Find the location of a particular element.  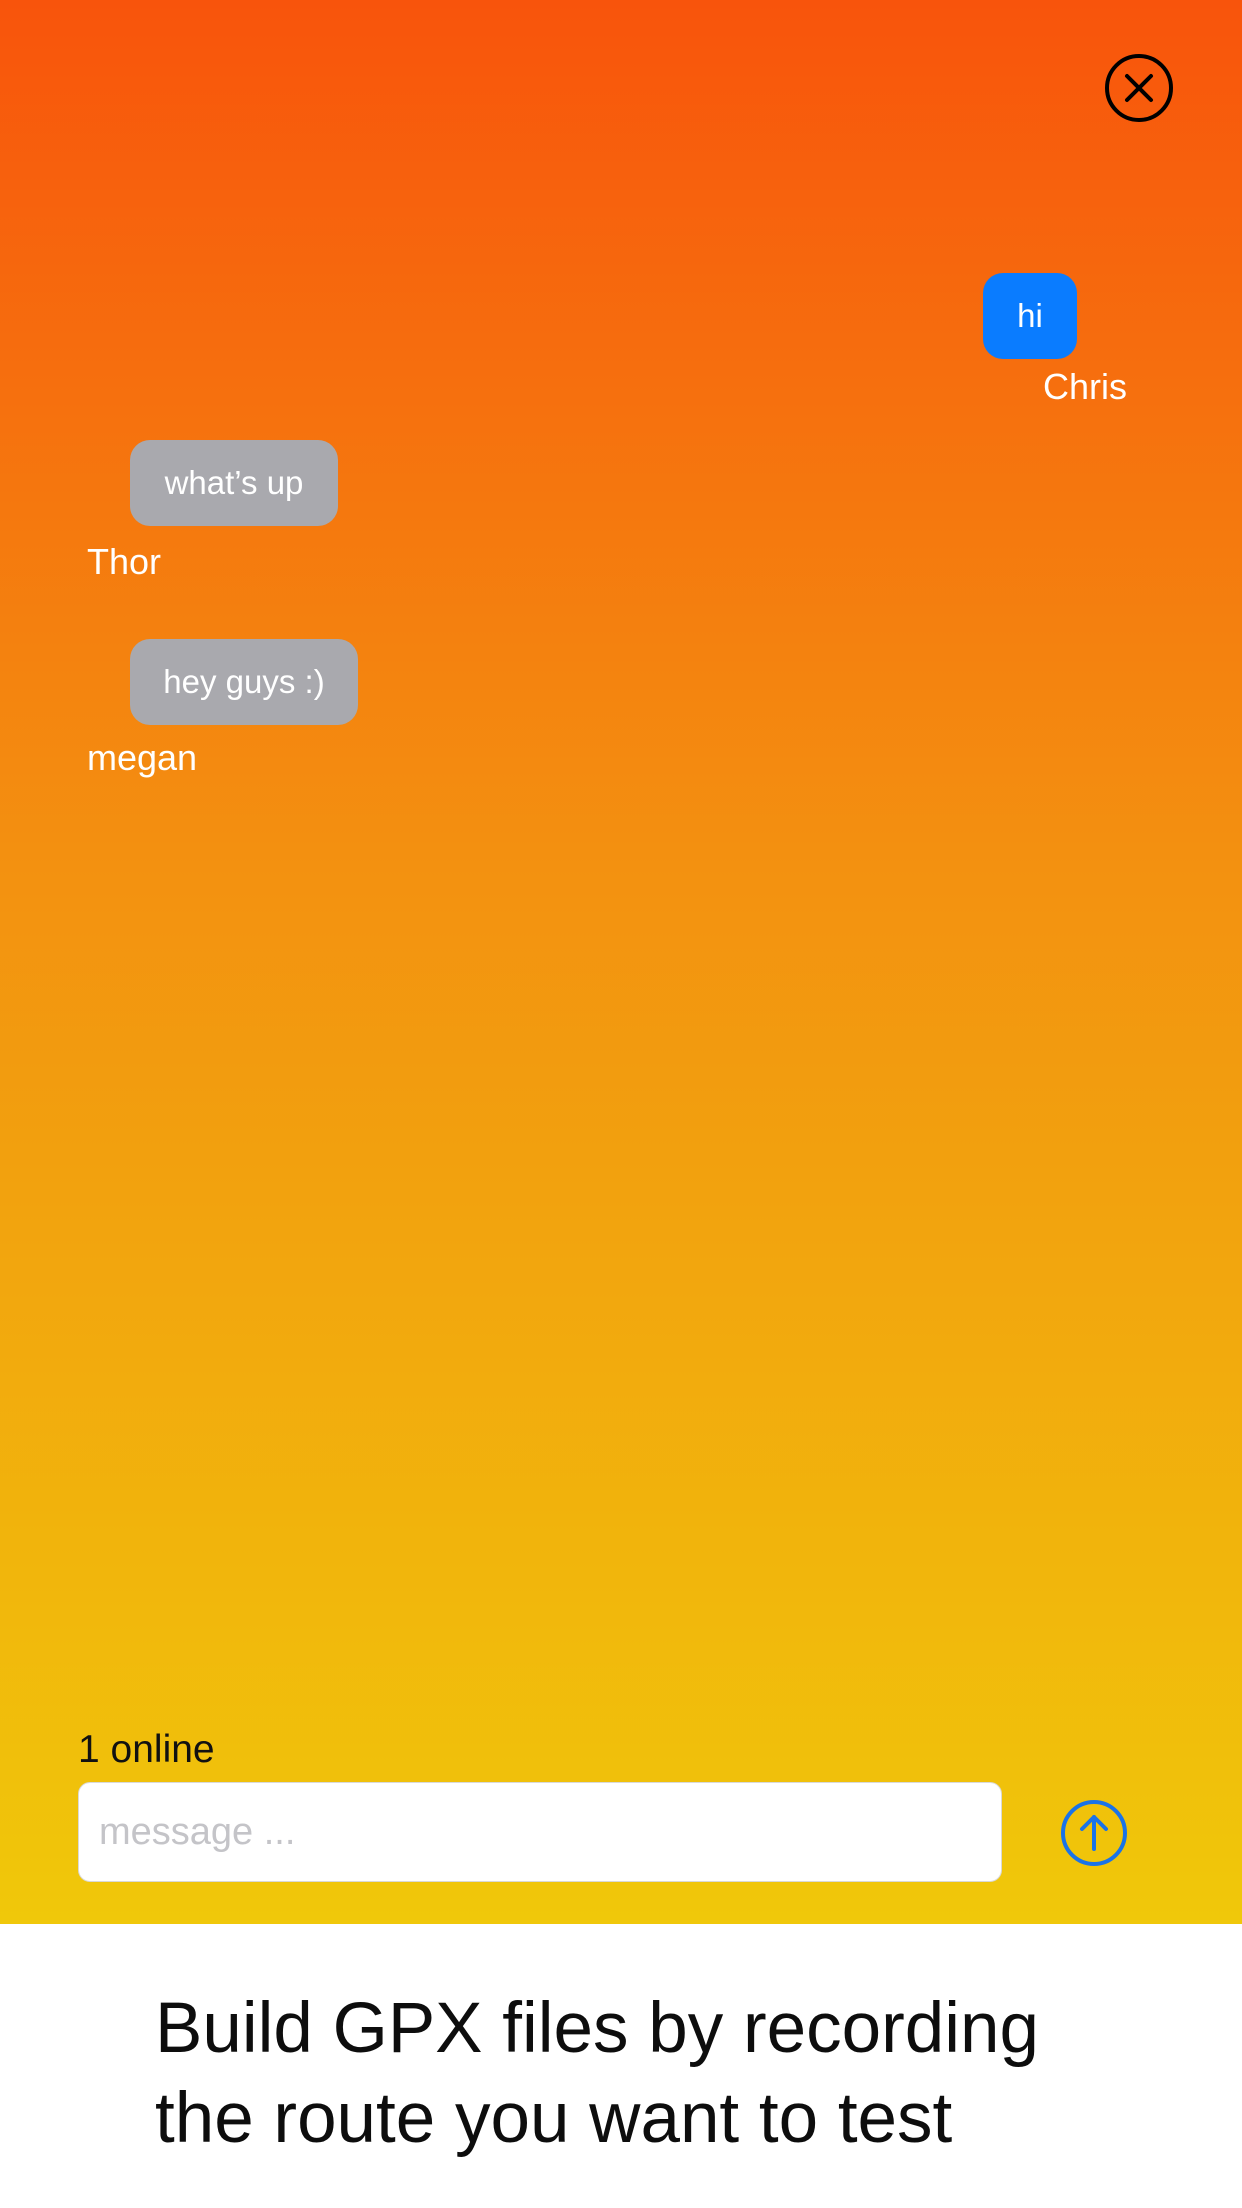

message-sender: megan is located at coordinates (142, 757).